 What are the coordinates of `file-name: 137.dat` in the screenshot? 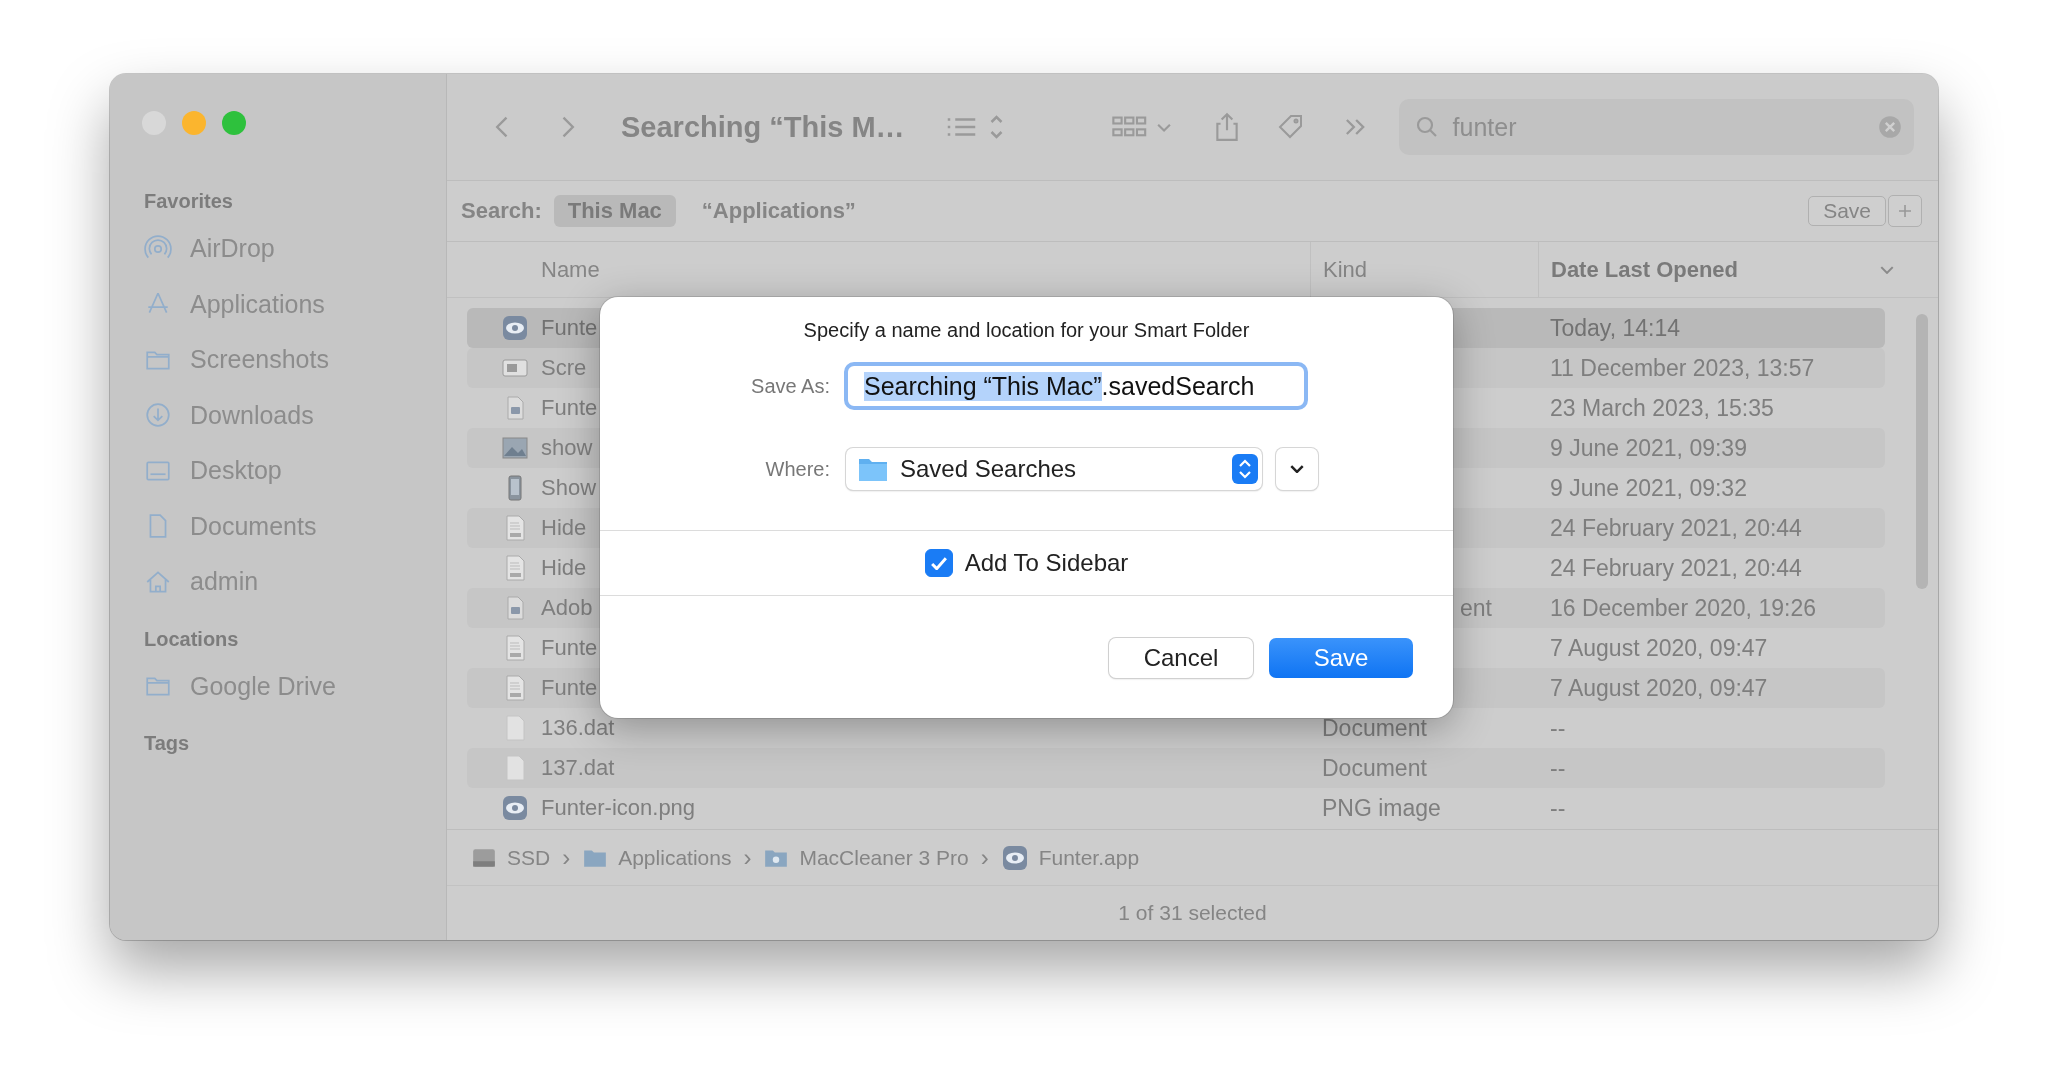 It's located at (578, 767).